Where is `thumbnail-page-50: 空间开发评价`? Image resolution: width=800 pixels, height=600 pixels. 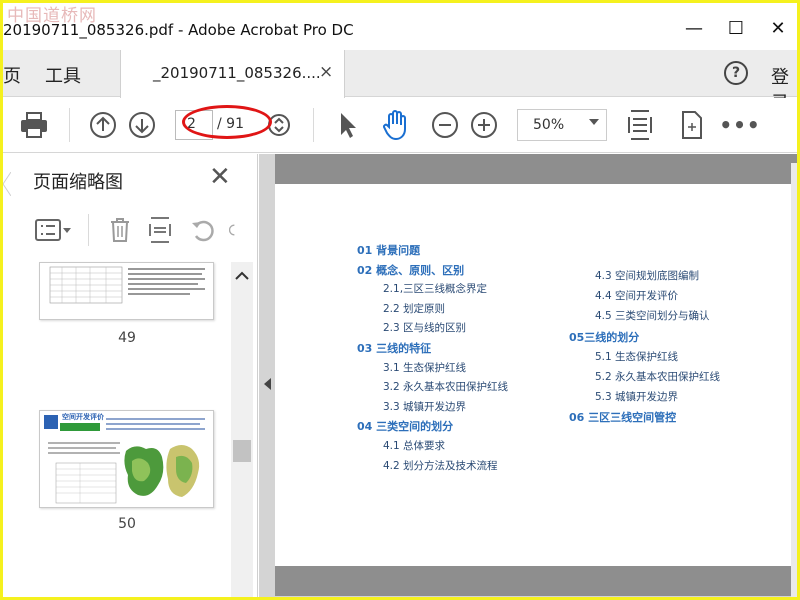 thumbnail-page-50: 空间开发评价 is located at coordinates (126, 459).